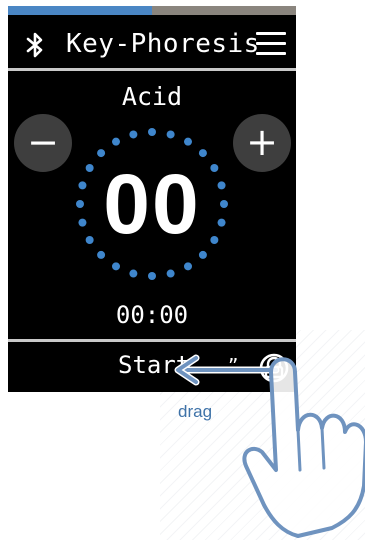 The width and height of the screenshot is (365, 540). What do you see at coordinates (195, 411) in the screenshot?
I see `drag-label: drag` at bounding box center [195, 411].